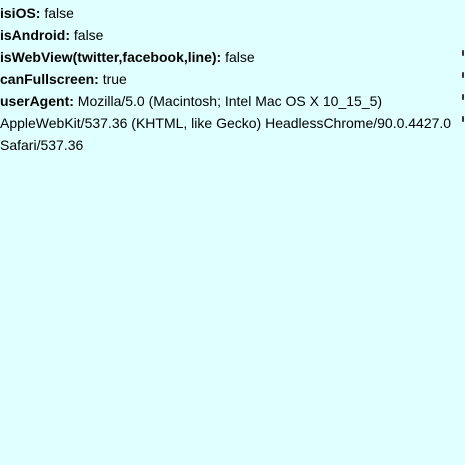 This screenshot has width=465, height=465. What do you see at coordinates (227, 35) in the screenshot?
I see `is-android-row: isAndroid: false` at bounding box center [227, 35].